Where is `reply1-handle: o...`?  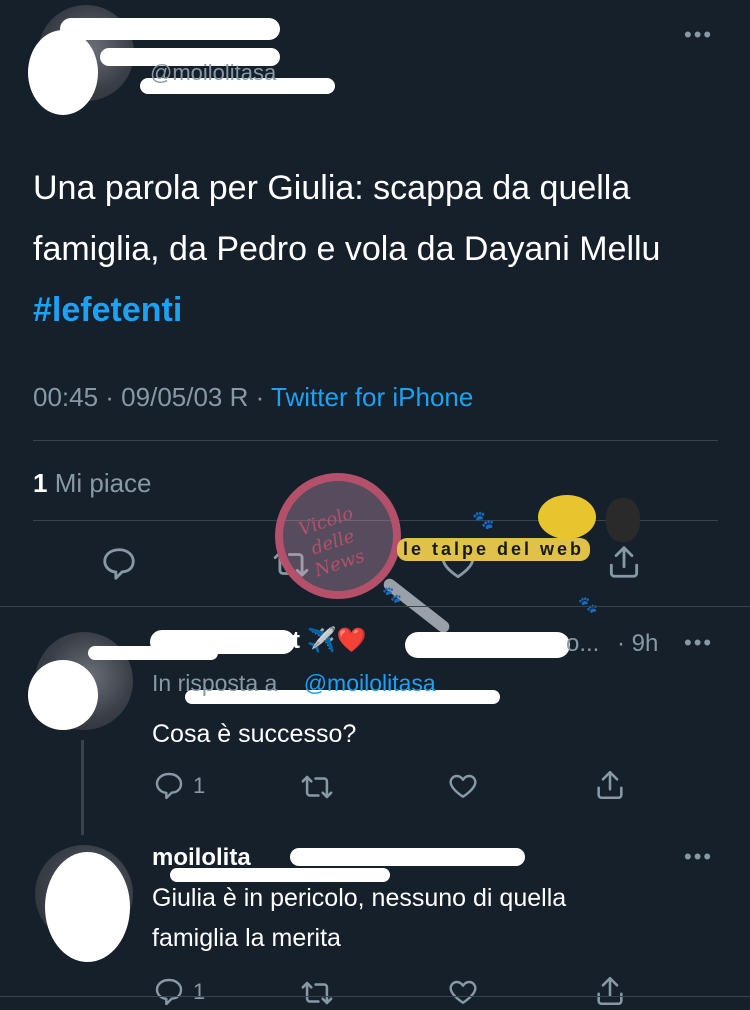 reply1-handle: o... is located at coordinates (583, 643).